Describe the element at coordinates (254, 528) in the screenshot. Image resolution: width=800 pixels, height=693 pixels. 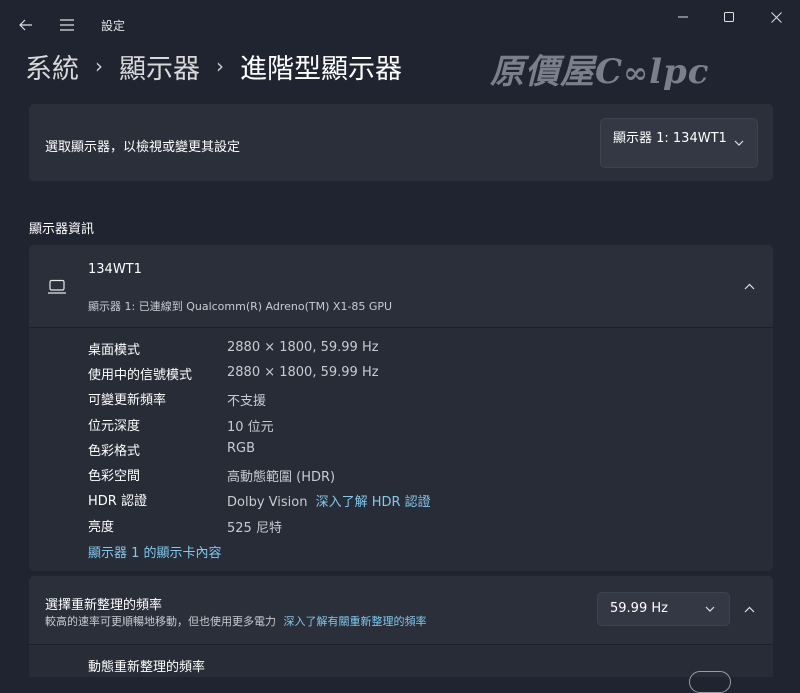
I see `info-value-brightness: 525 尼特` at that location.